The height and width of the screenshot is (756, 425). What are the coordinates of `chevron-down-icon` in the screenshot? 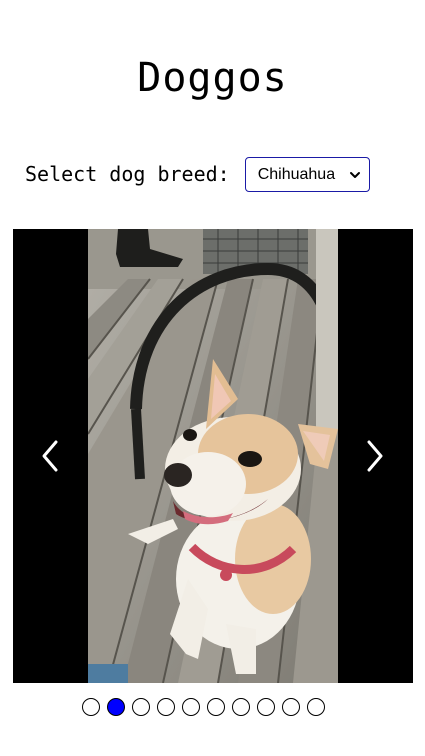 It's located at (355, 175).